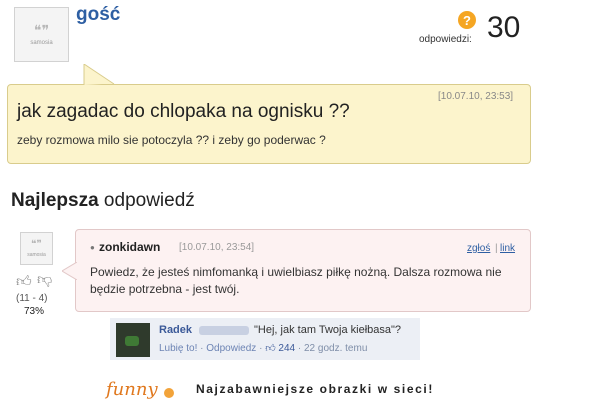  What do you see at coordinates (129, 247) in the screenshot?
I see `answer-author-link: zonkidawn` at bounding box center [129, 247].